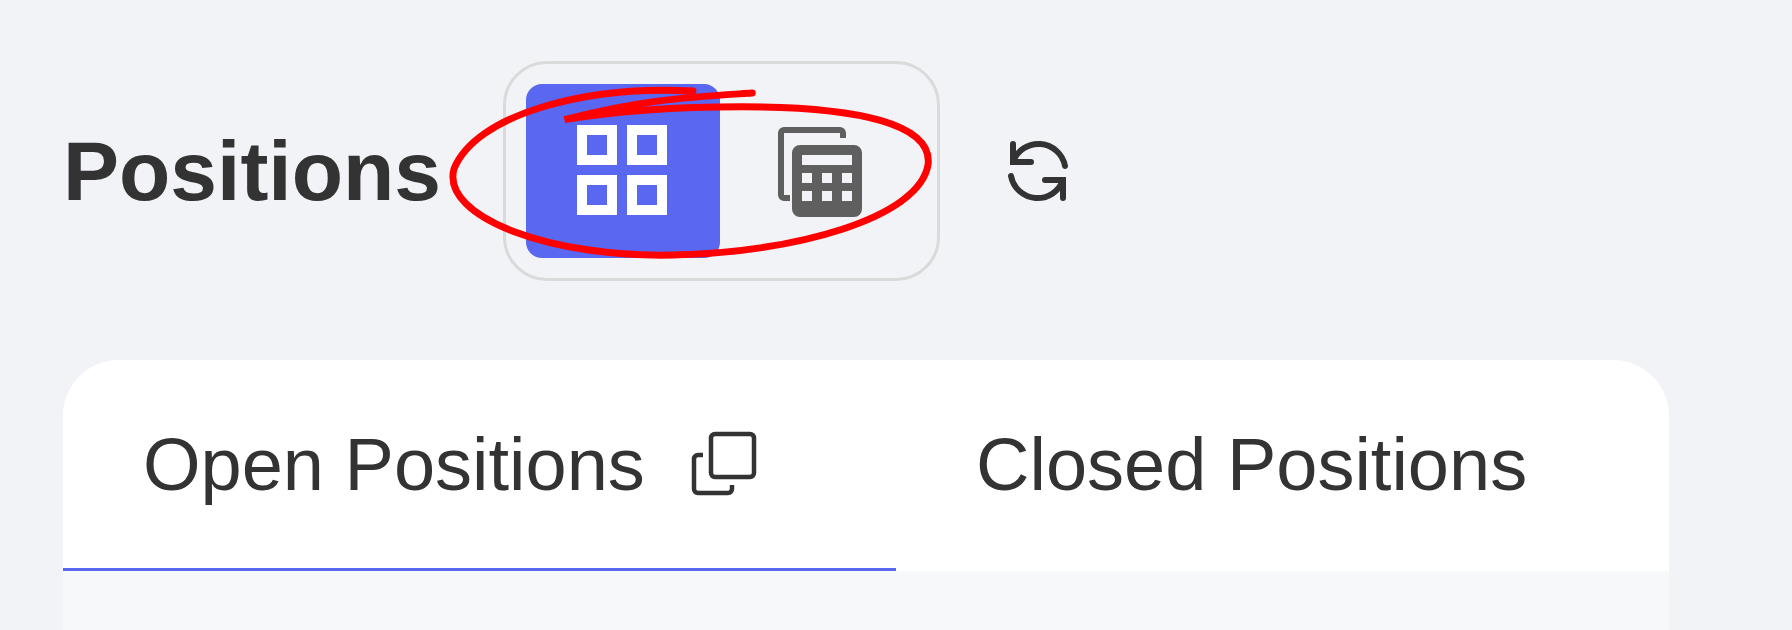 This screenshot has height=630, width=1792. What do you see at coordinates (622, 171) in the screenshot?
I see `grid-icon` at bounding box center [622, 171].